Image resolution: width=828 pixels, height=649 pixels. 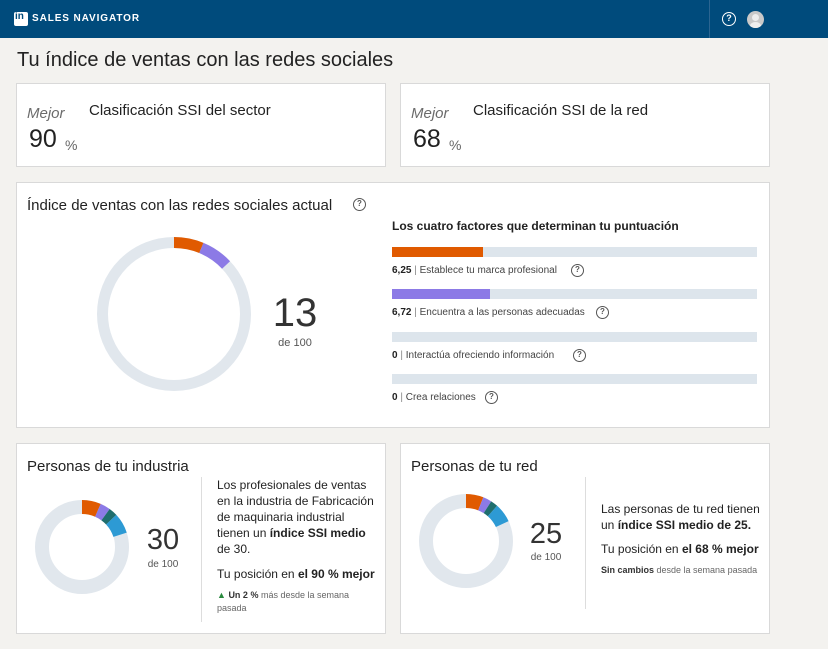 I want to click on desc-bold: índice SSI medio, so click(x=317, y=533).